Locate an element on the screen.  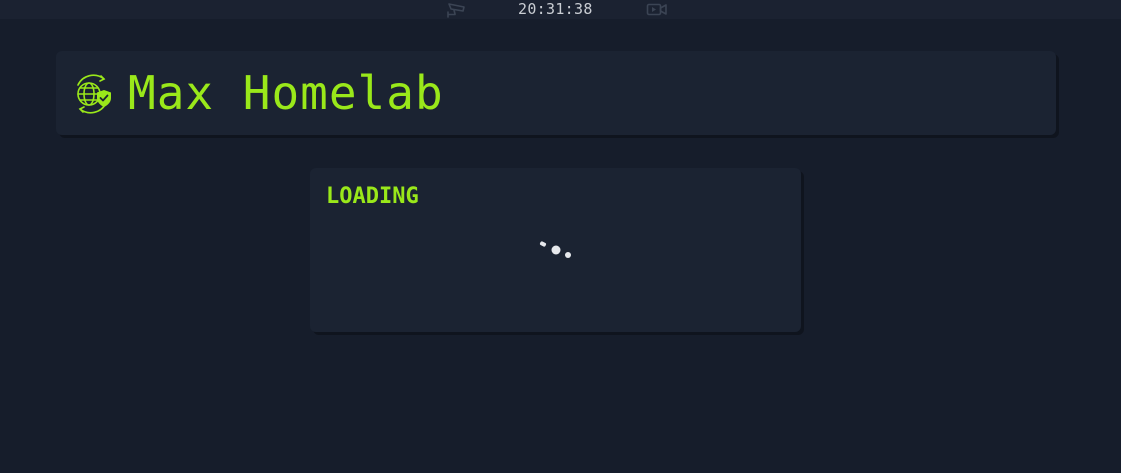
security-camera-icon is located at coordinates (456, 9).